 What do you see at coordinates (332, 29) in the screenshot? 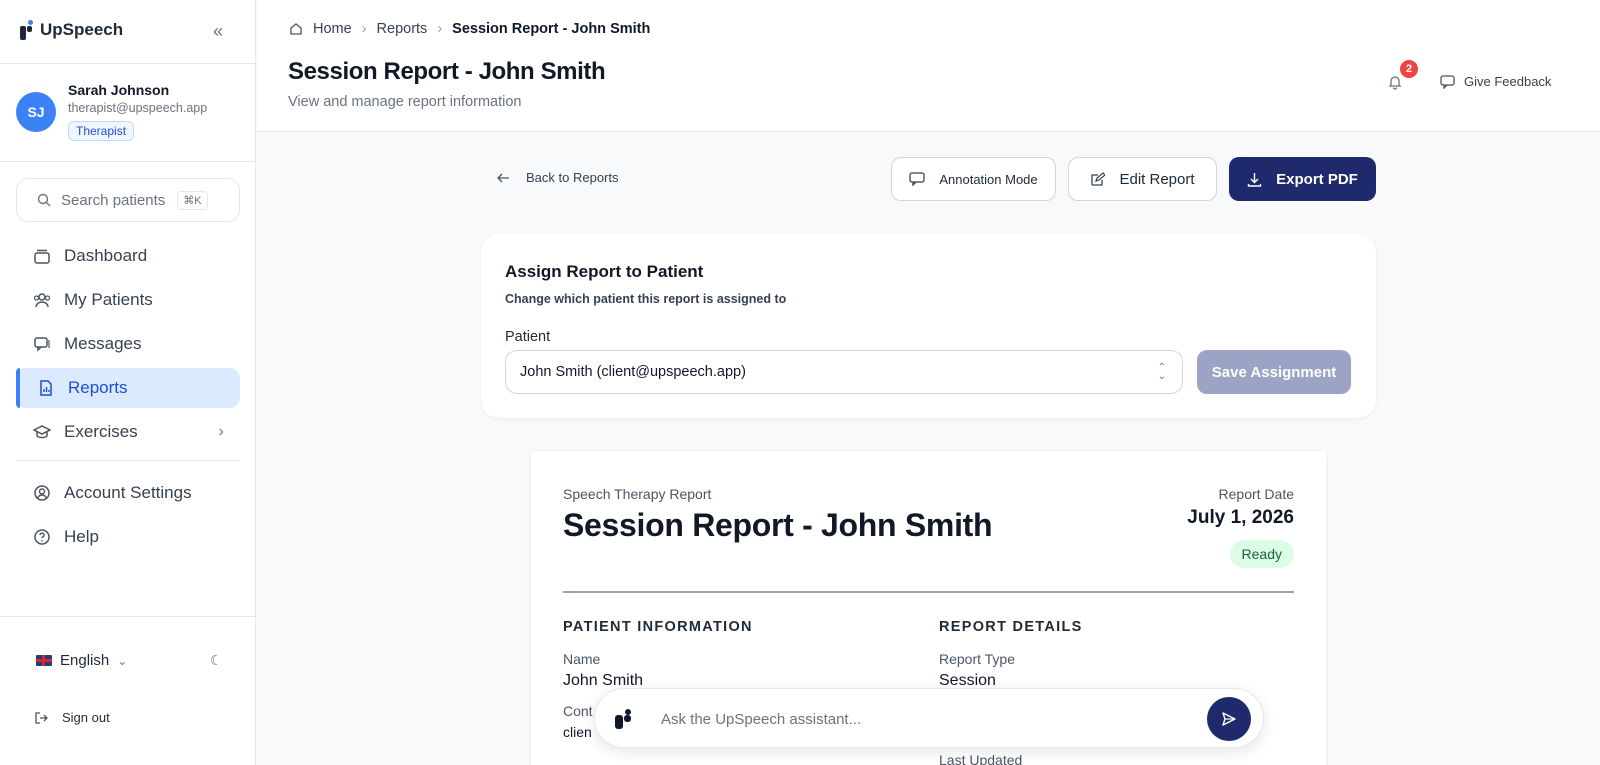
I see `breadcrumb-home: Home` at bounding box center [332, 29].